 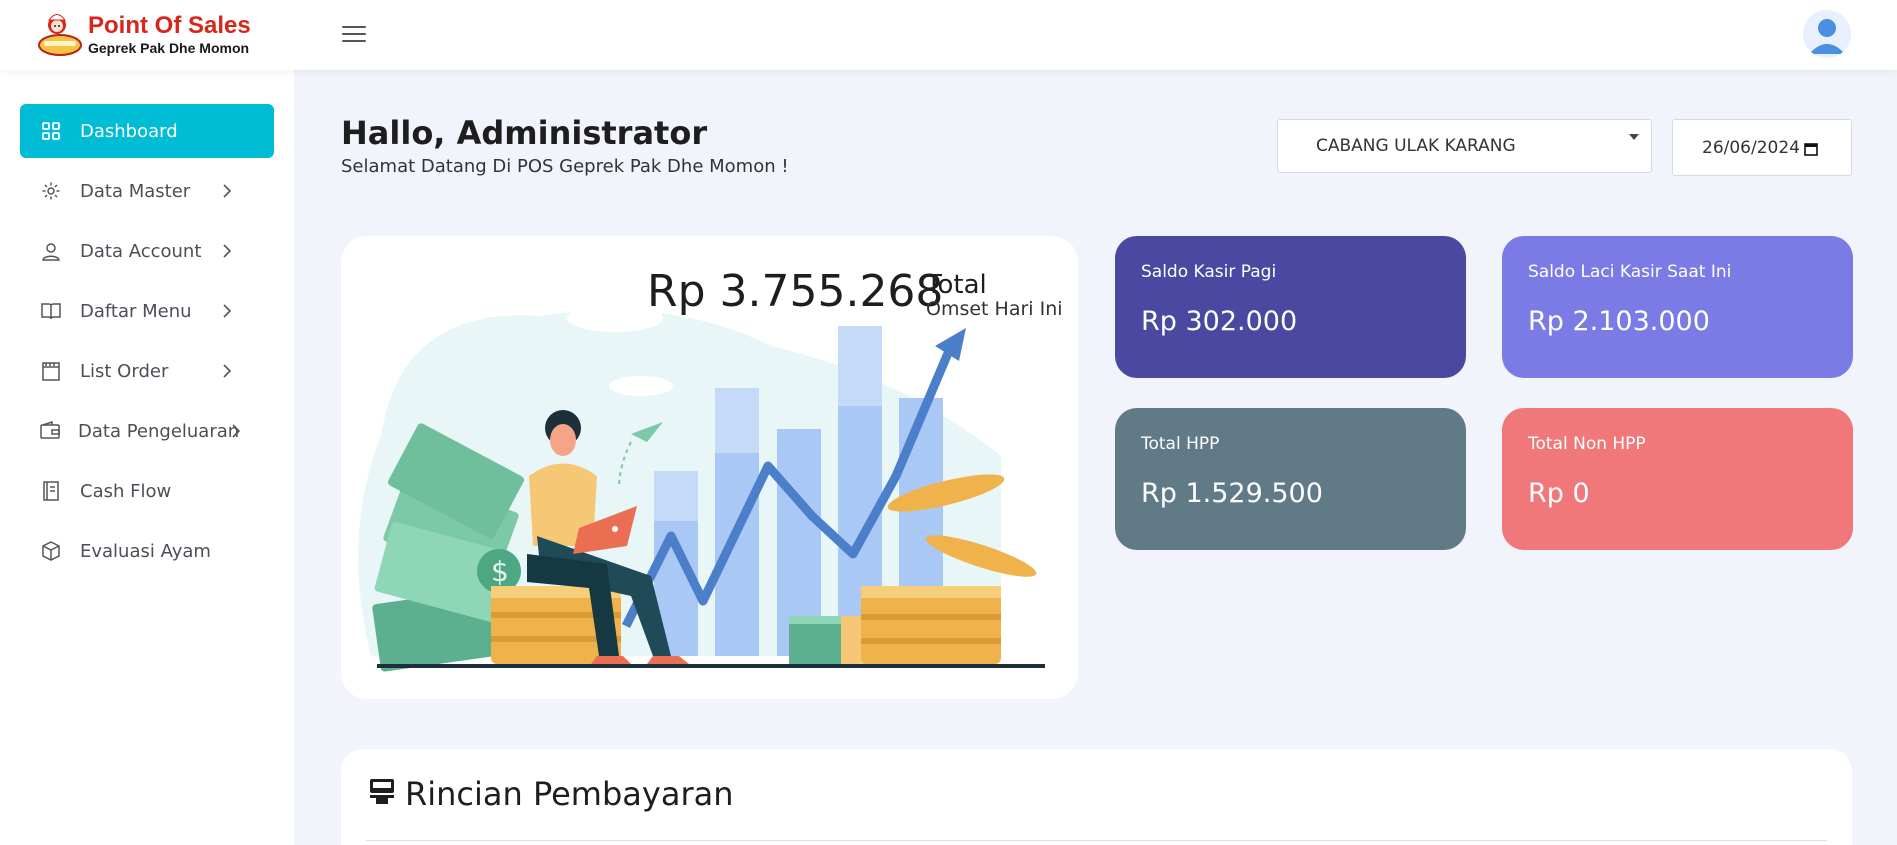 I want to click on stat-card-saldo-laci-kasir: Saldo Laci Kasir Saat Ini Rp 2.103.000, so click(x=1677, y=307).